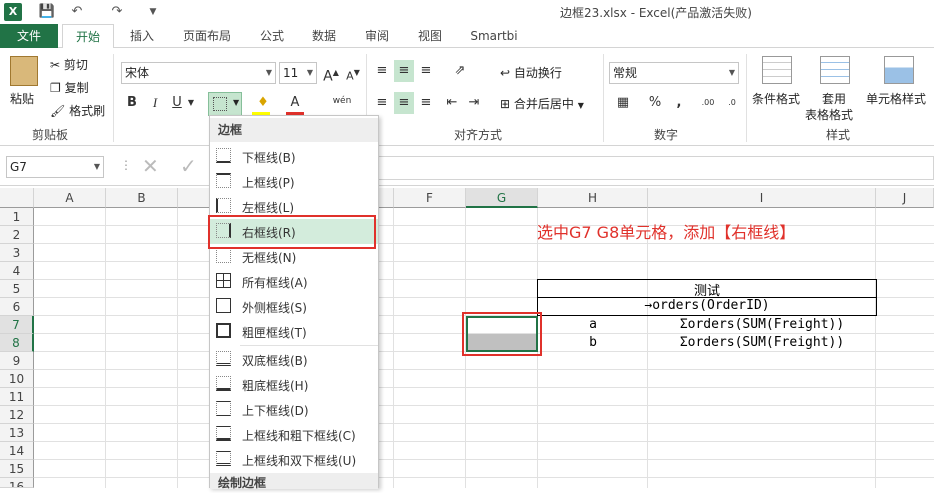 The width and height of the screenshot is (934, 493). What do you see at coordinates (17, 451) in the screenshot?
I see `row-header: 14` at bounding box center [17, 451].